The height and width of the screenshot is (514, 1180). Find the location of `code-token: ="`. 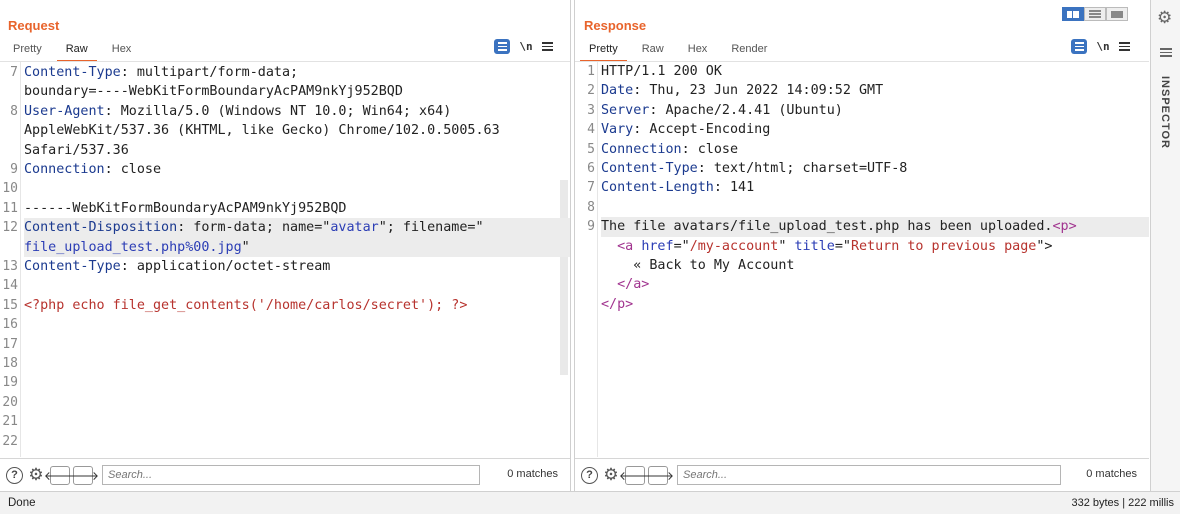

code-token: =" is located at coordinates (681, 246).